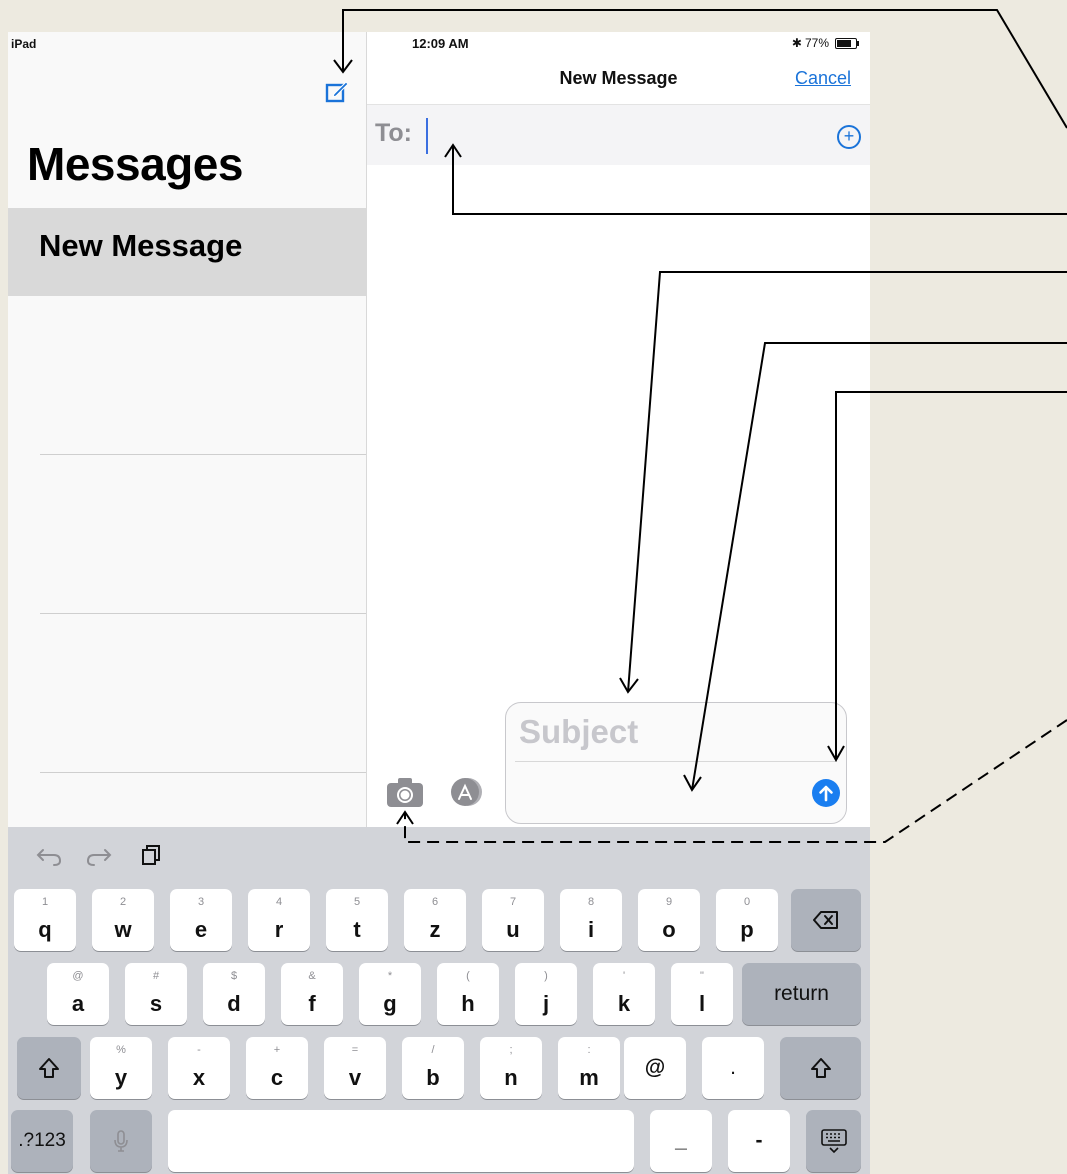 The width and height of the screenshot is (1067, 1174). Describe the element at coordinates (201, 929) in the screenshot. I see `key-label: e` at that location.